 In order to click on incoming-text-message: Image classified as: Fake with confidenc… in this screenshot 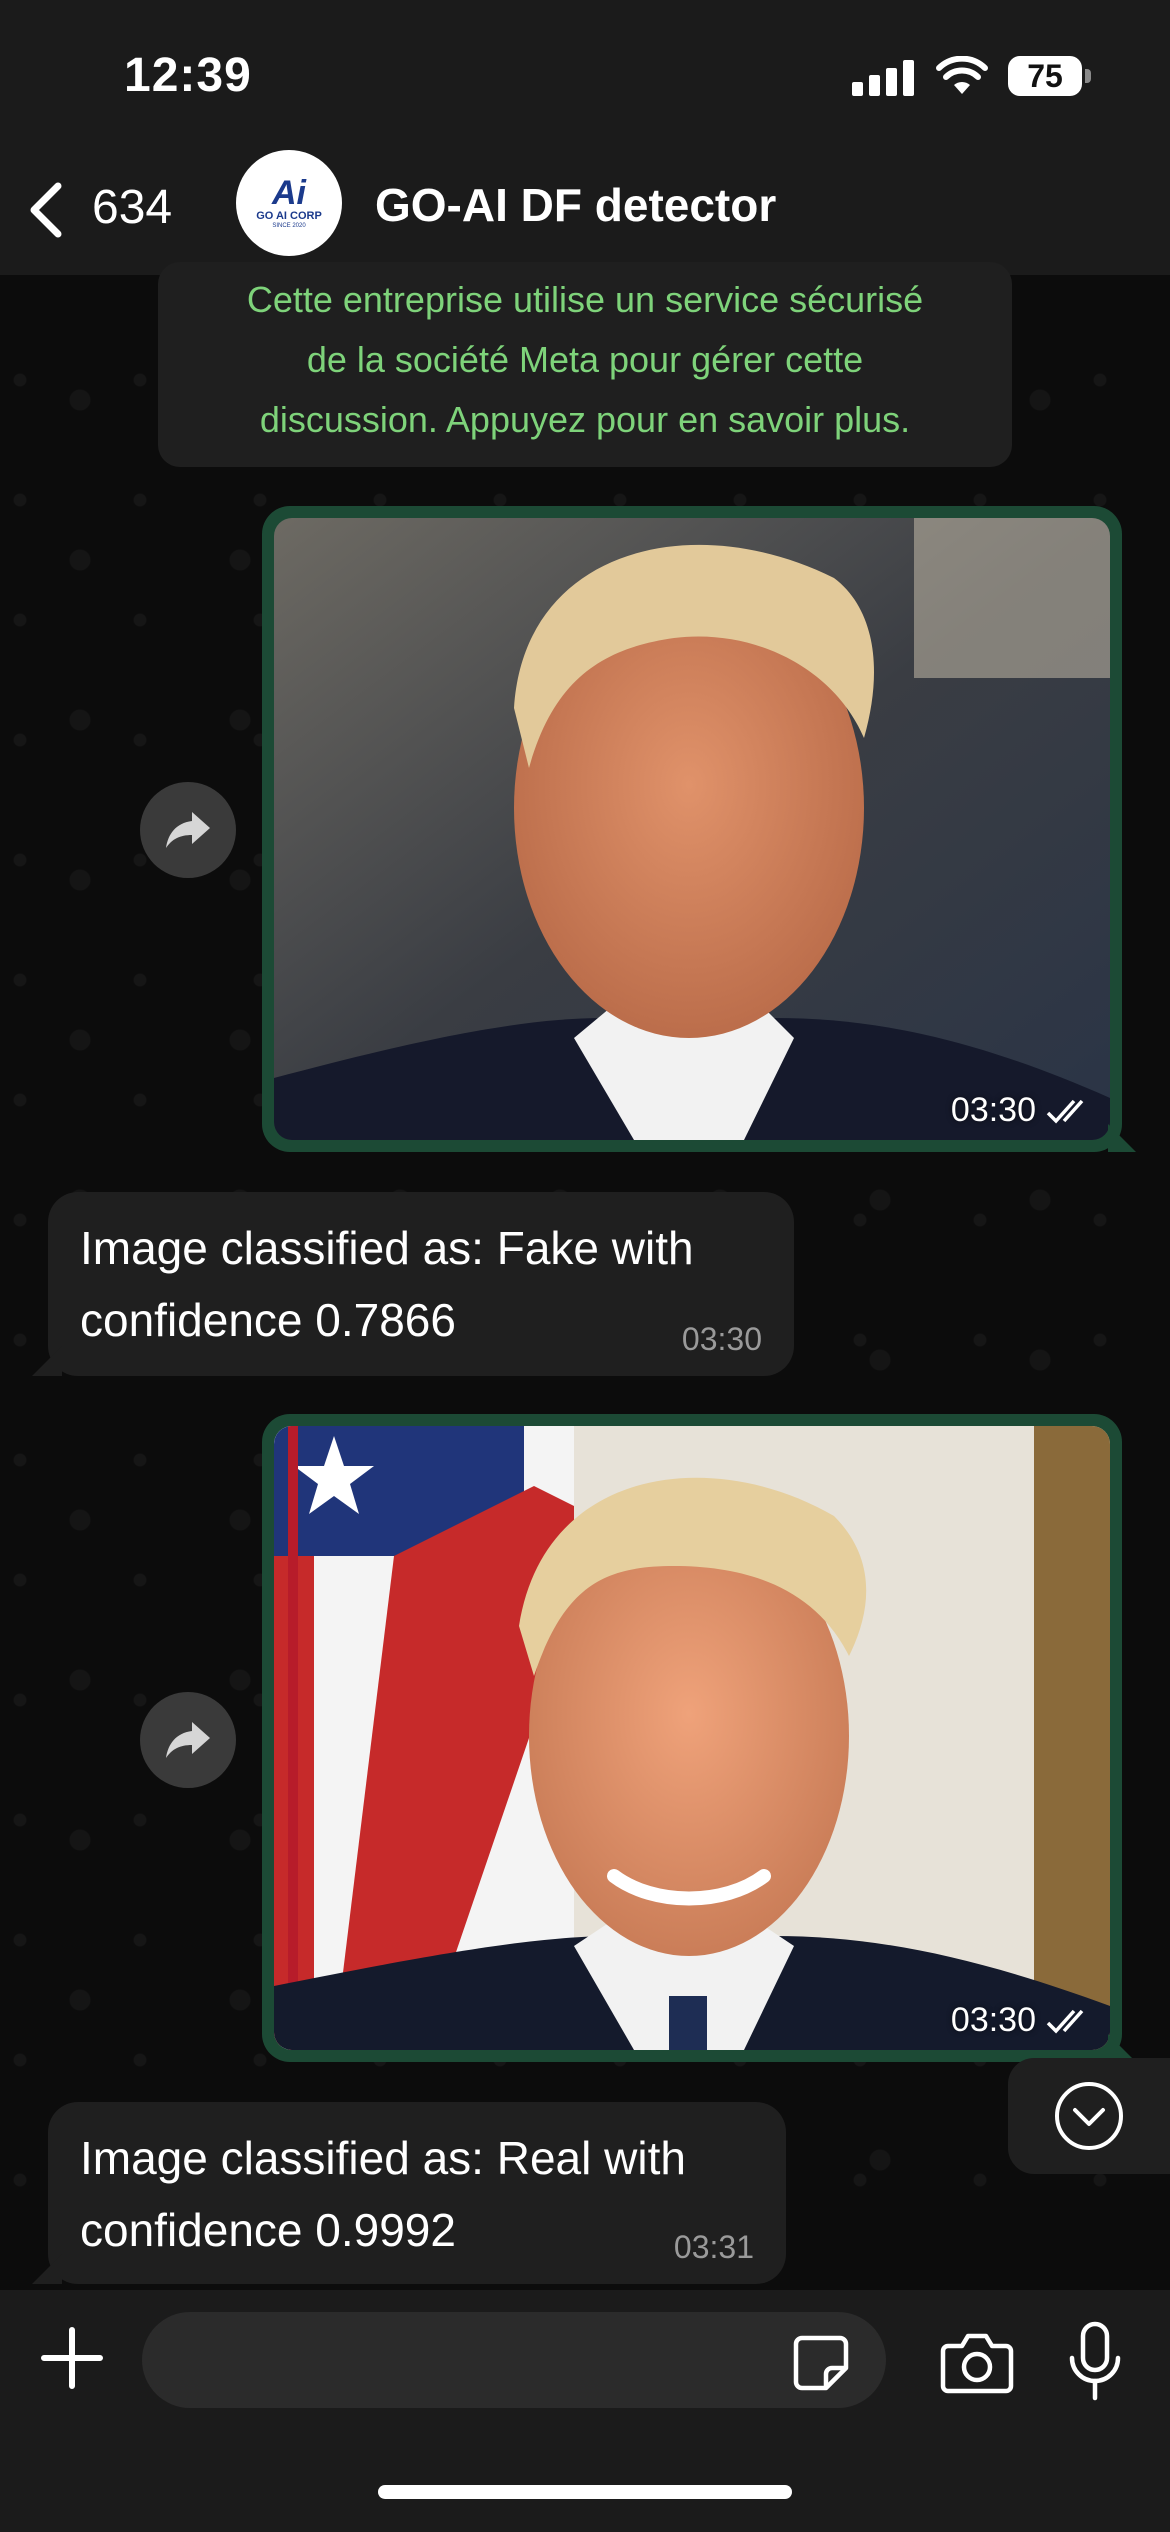, I will do `click(413, 1284)`.